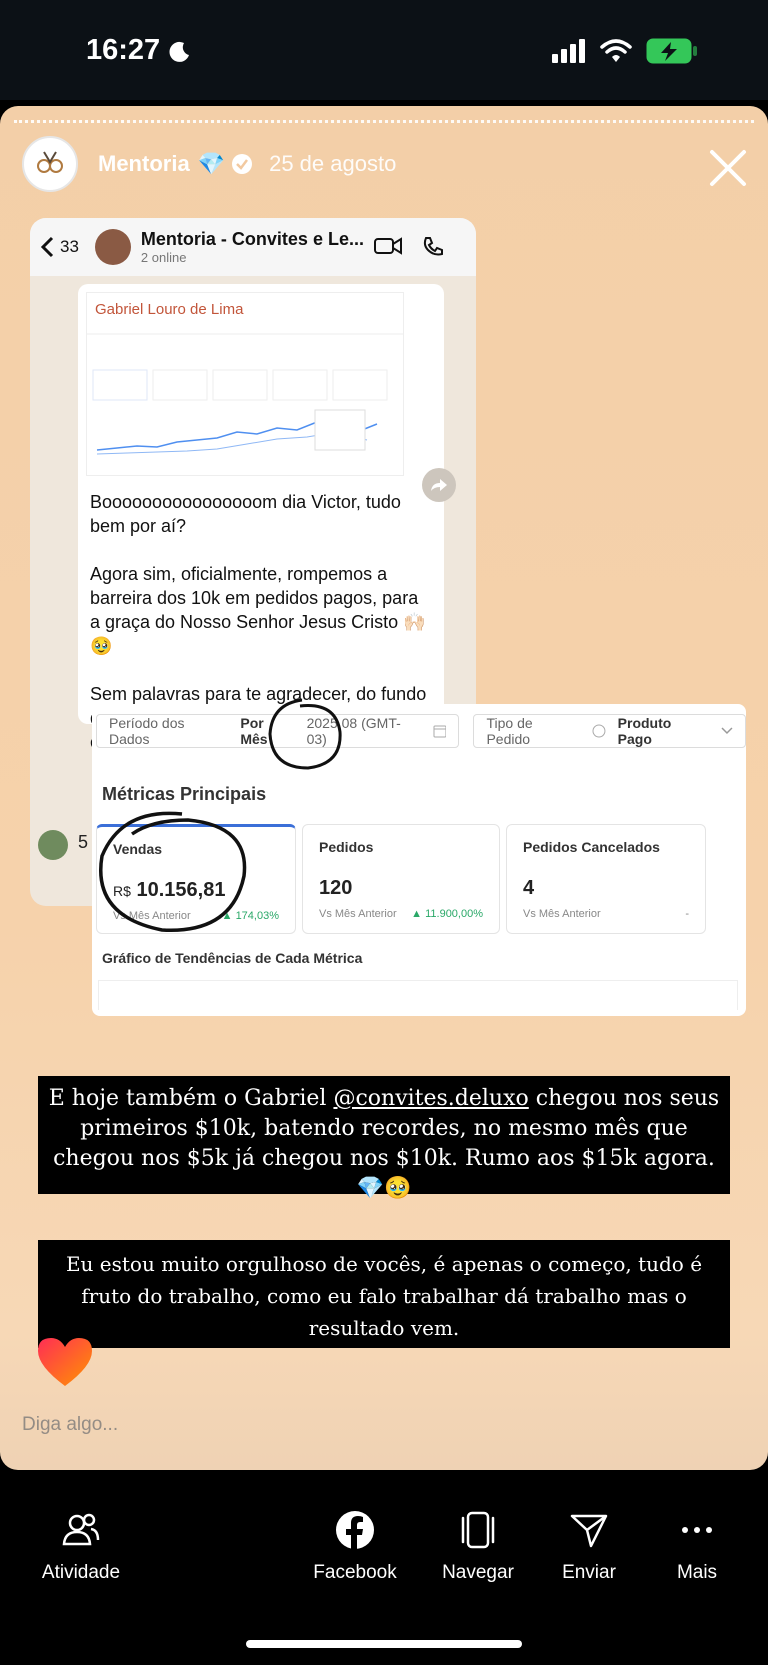  What do you see at coordinates (232, 958) in the screenshot?
I see `chart-title: Gráfico de Tendências de Cada Métrica` at bounding box center [232, 958].